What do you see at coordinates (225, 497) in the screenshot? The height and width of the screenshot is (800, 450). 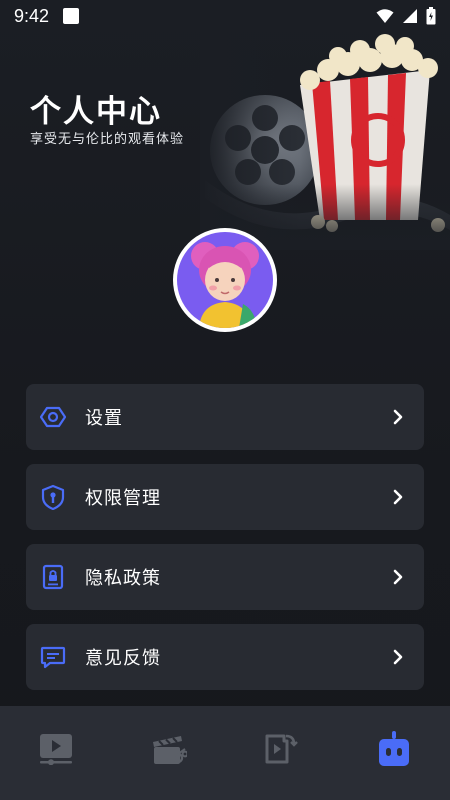 I see `menu-item-permissions: 权限管理` at bounding box center [225, 497].